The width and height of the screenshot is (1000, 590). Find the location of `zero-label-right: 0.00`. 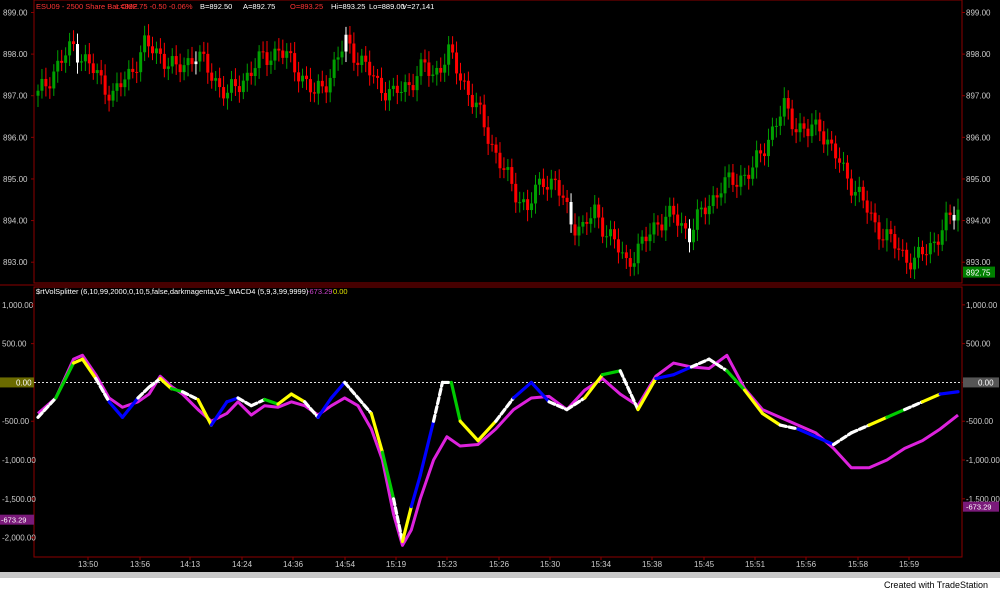

zero-label-right: 0.00 is located at coordinates (986, 382).